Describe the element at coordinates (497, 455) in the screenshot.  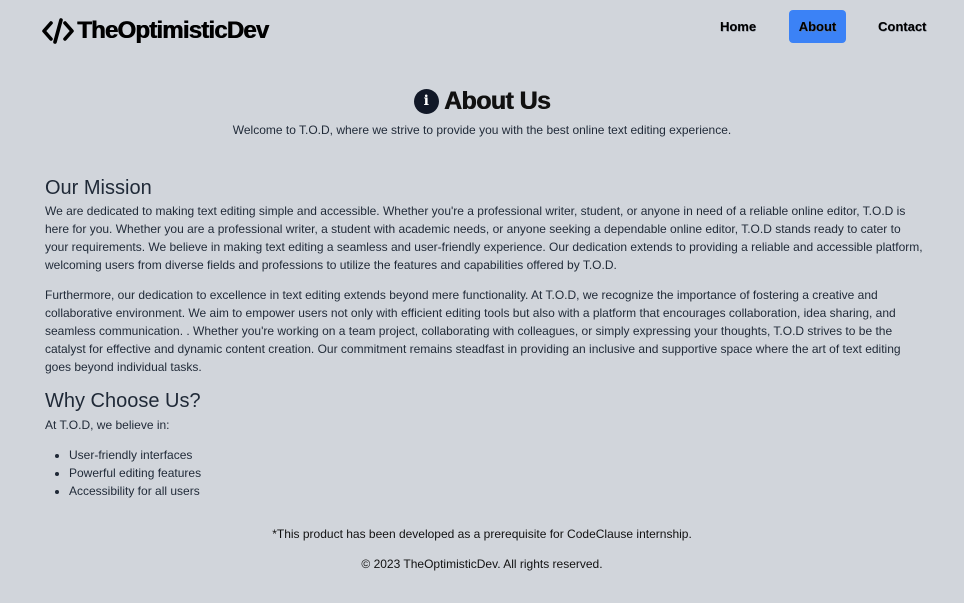
I see `list-item: User-friendly interfaces` at that location.